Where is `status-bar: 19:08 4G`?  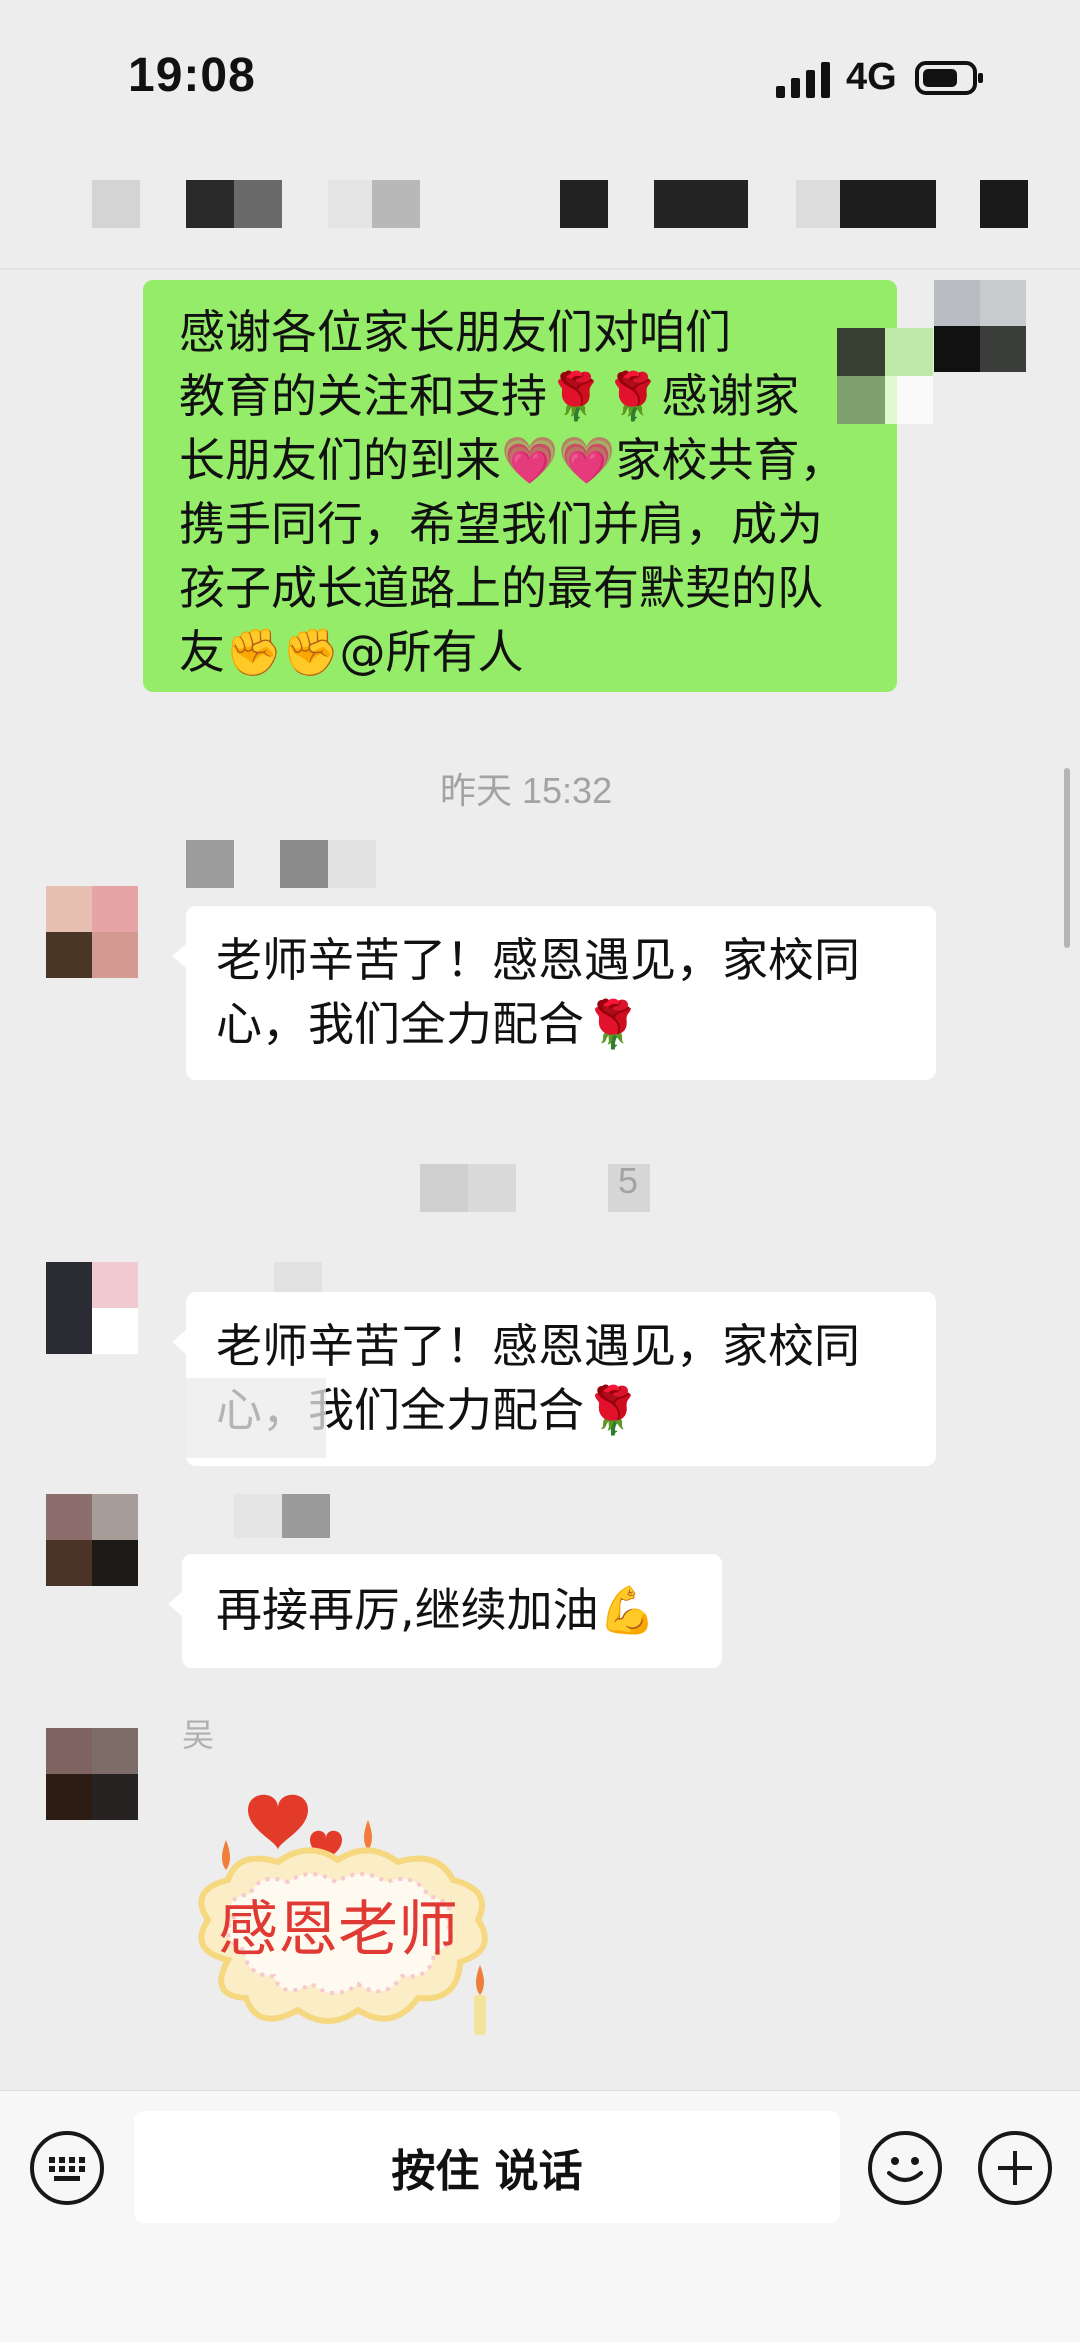
status-bar: 19:08 4G is located at coordinates (540, 80).